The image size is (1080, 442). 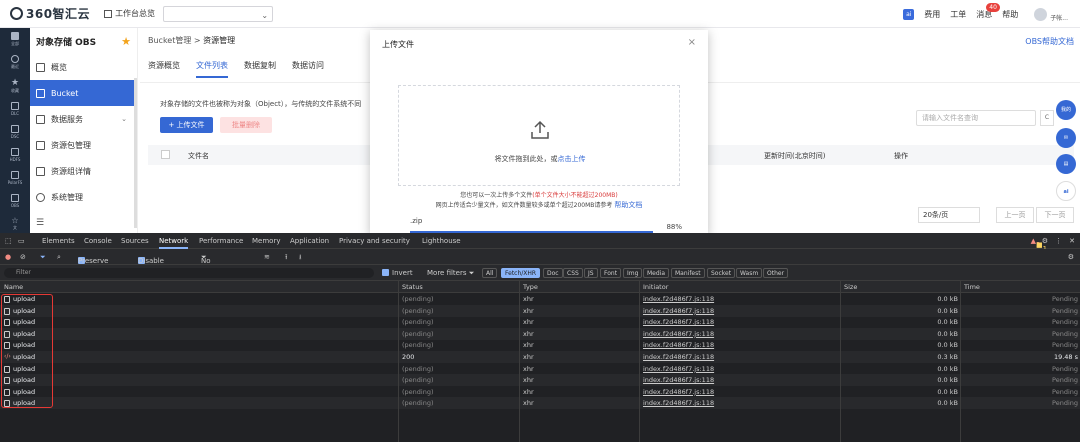 What do you see at coordinates (15, 223) in the screenshot?
I see `strip-item-doc: ☆ 文` at bounding box center [15, 223].